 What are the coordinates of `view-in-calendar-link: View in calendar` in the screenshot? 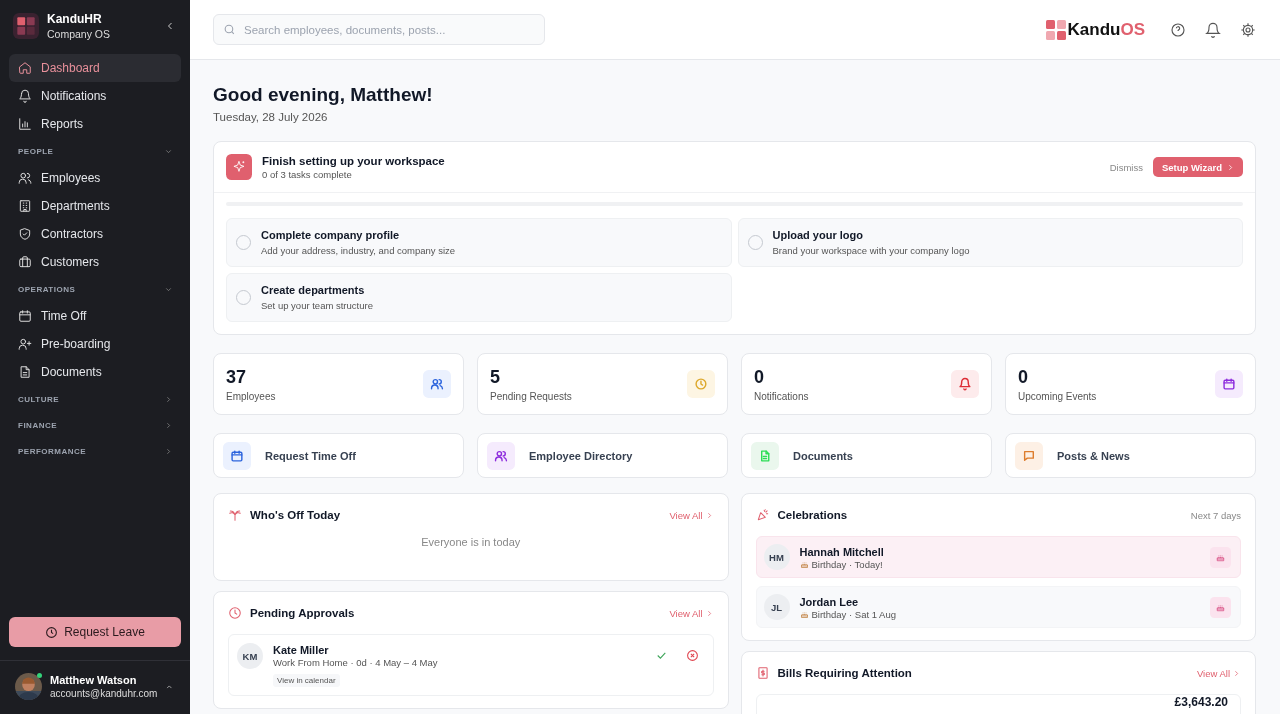 It's located at (306, 680).